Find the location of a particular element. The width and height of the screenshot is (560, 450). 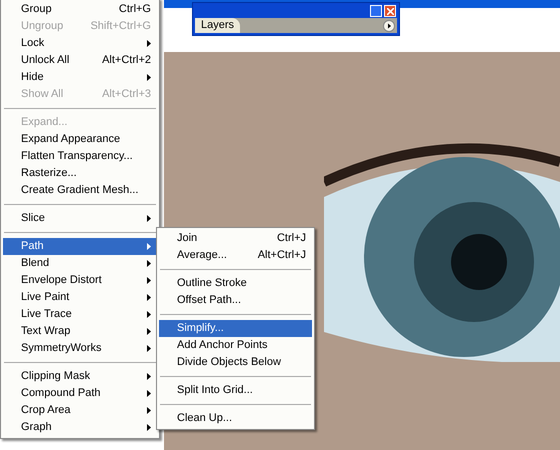

menu-item: Group Ctrl+G is located at coordinates (80, 9).